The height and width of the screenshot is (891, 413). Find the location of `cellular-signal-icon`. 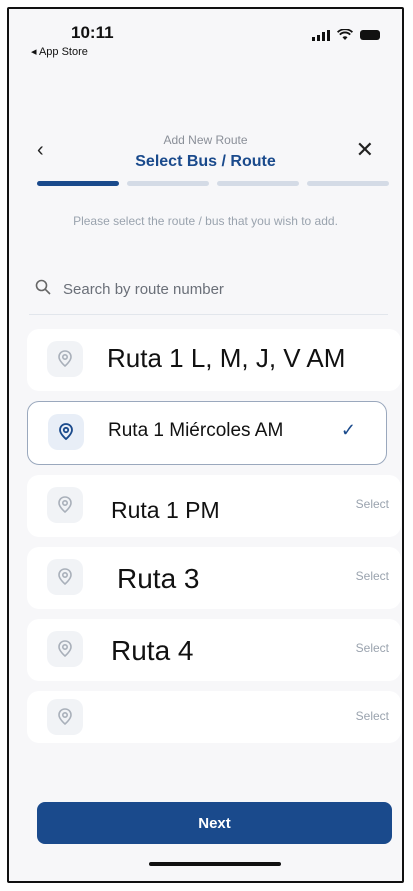

cellular-signal-icon is located at coordinates (321, 35).